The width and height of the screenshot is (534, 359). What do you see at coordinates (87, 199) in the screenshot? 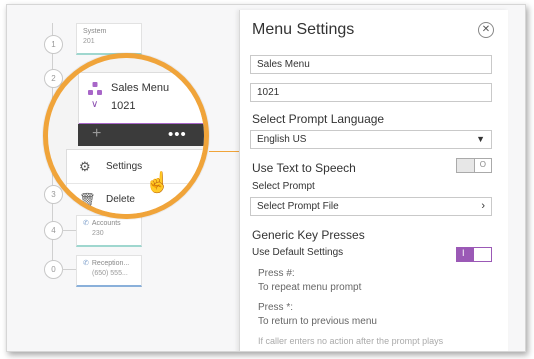
I see `trash-icon: 🗑` at bounding box center [87, 199].